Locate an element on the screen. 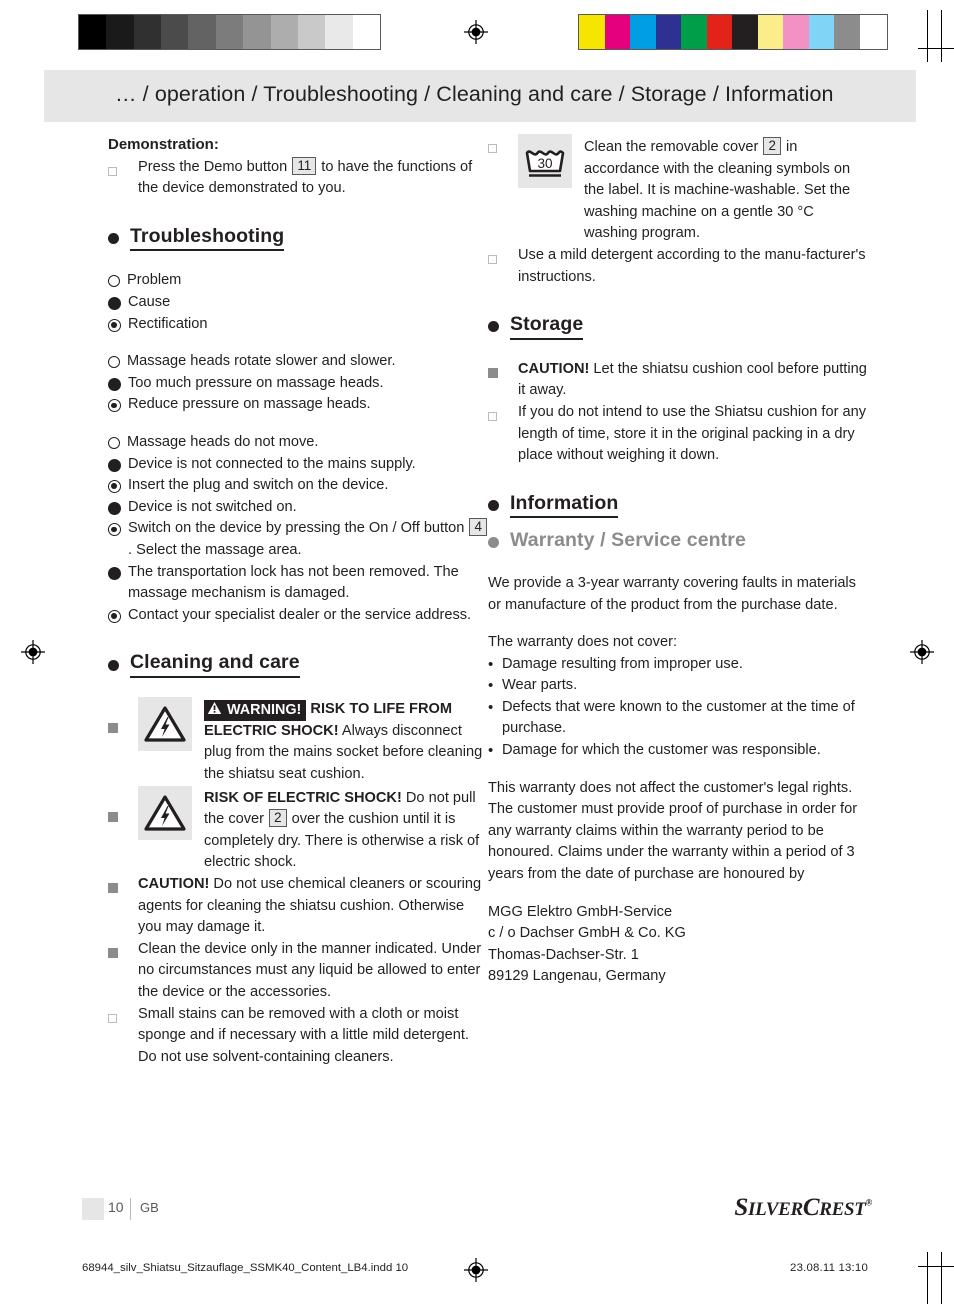 The width and height of the screenshot is (954, 1305). demonstration-heading: Demonstration: is located at coordinates (163, 144).